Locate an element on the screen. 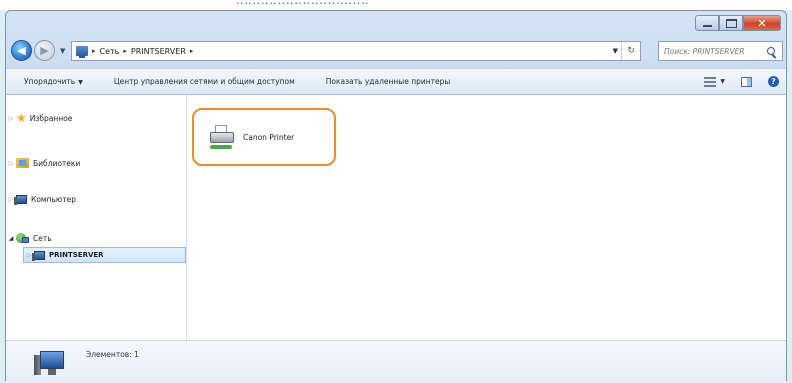 This screenshot has height=383, width=792. address-row: ◀ ▶ ▼ ▸ Сеть ▸ PRINTSERVER ▸ ▼ ↻ is located at coordinates (396, 51).